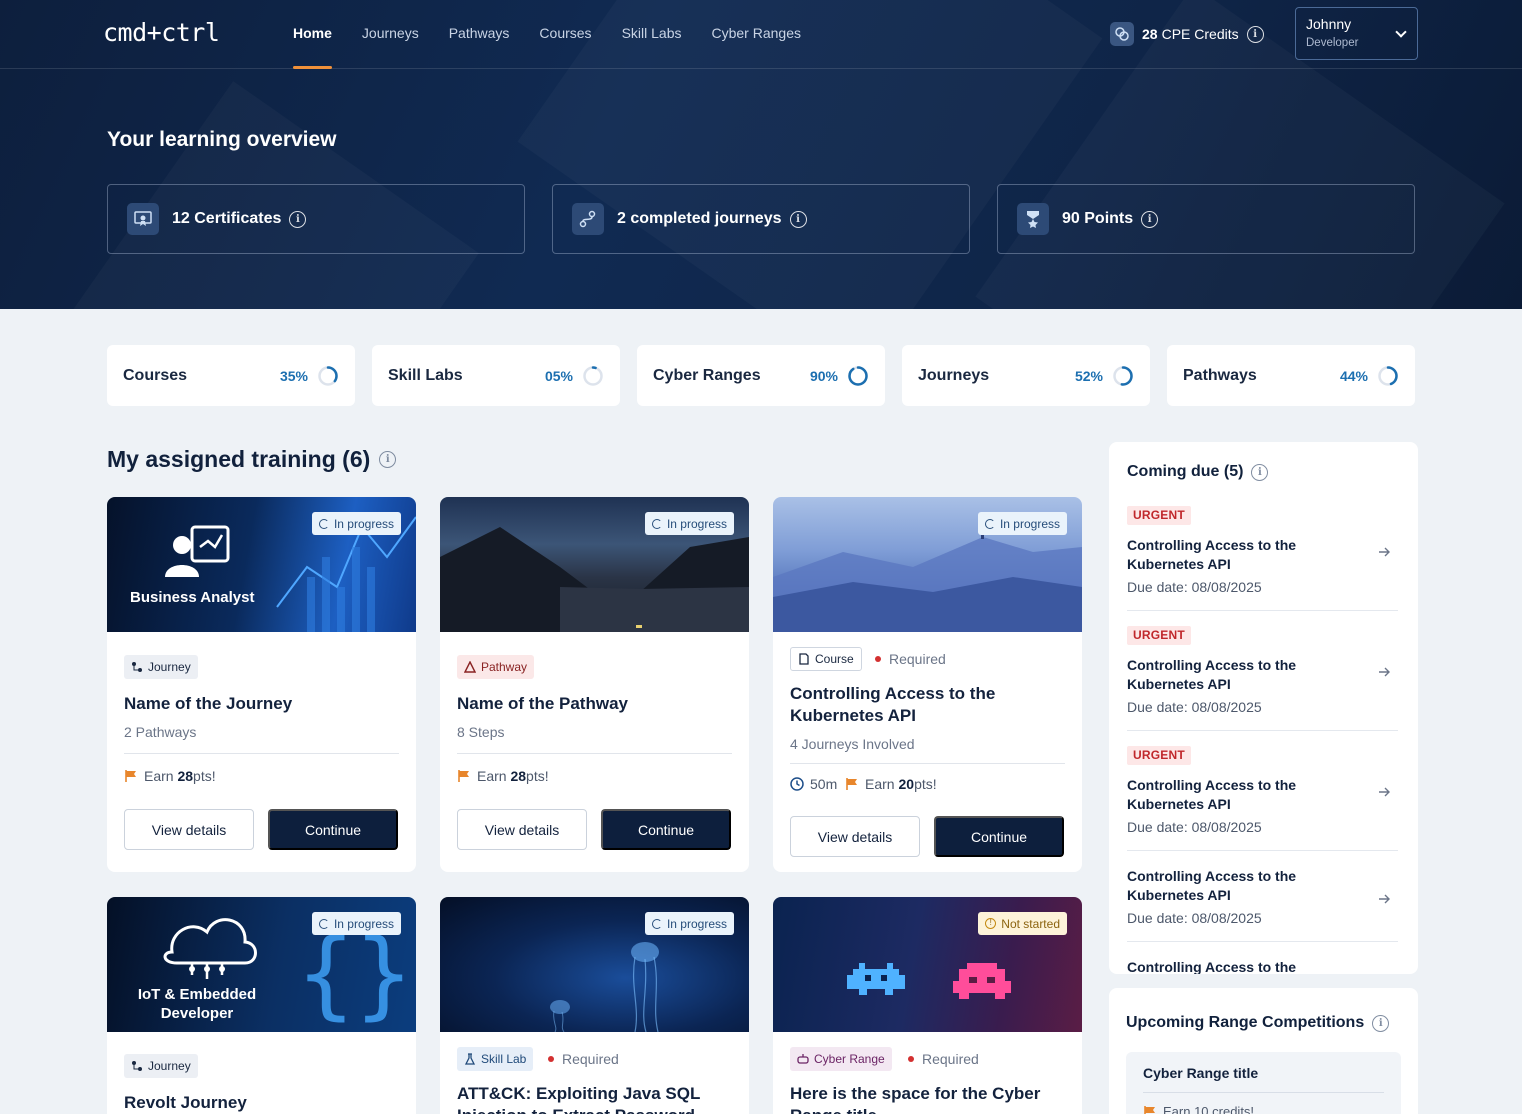 The width and height of the screenshot is (1522, 1114). What do you see at coordinates (169, 1066) in the screenshot?
I see `type-tag-label: Journey` at bounding box center [169, 1066].